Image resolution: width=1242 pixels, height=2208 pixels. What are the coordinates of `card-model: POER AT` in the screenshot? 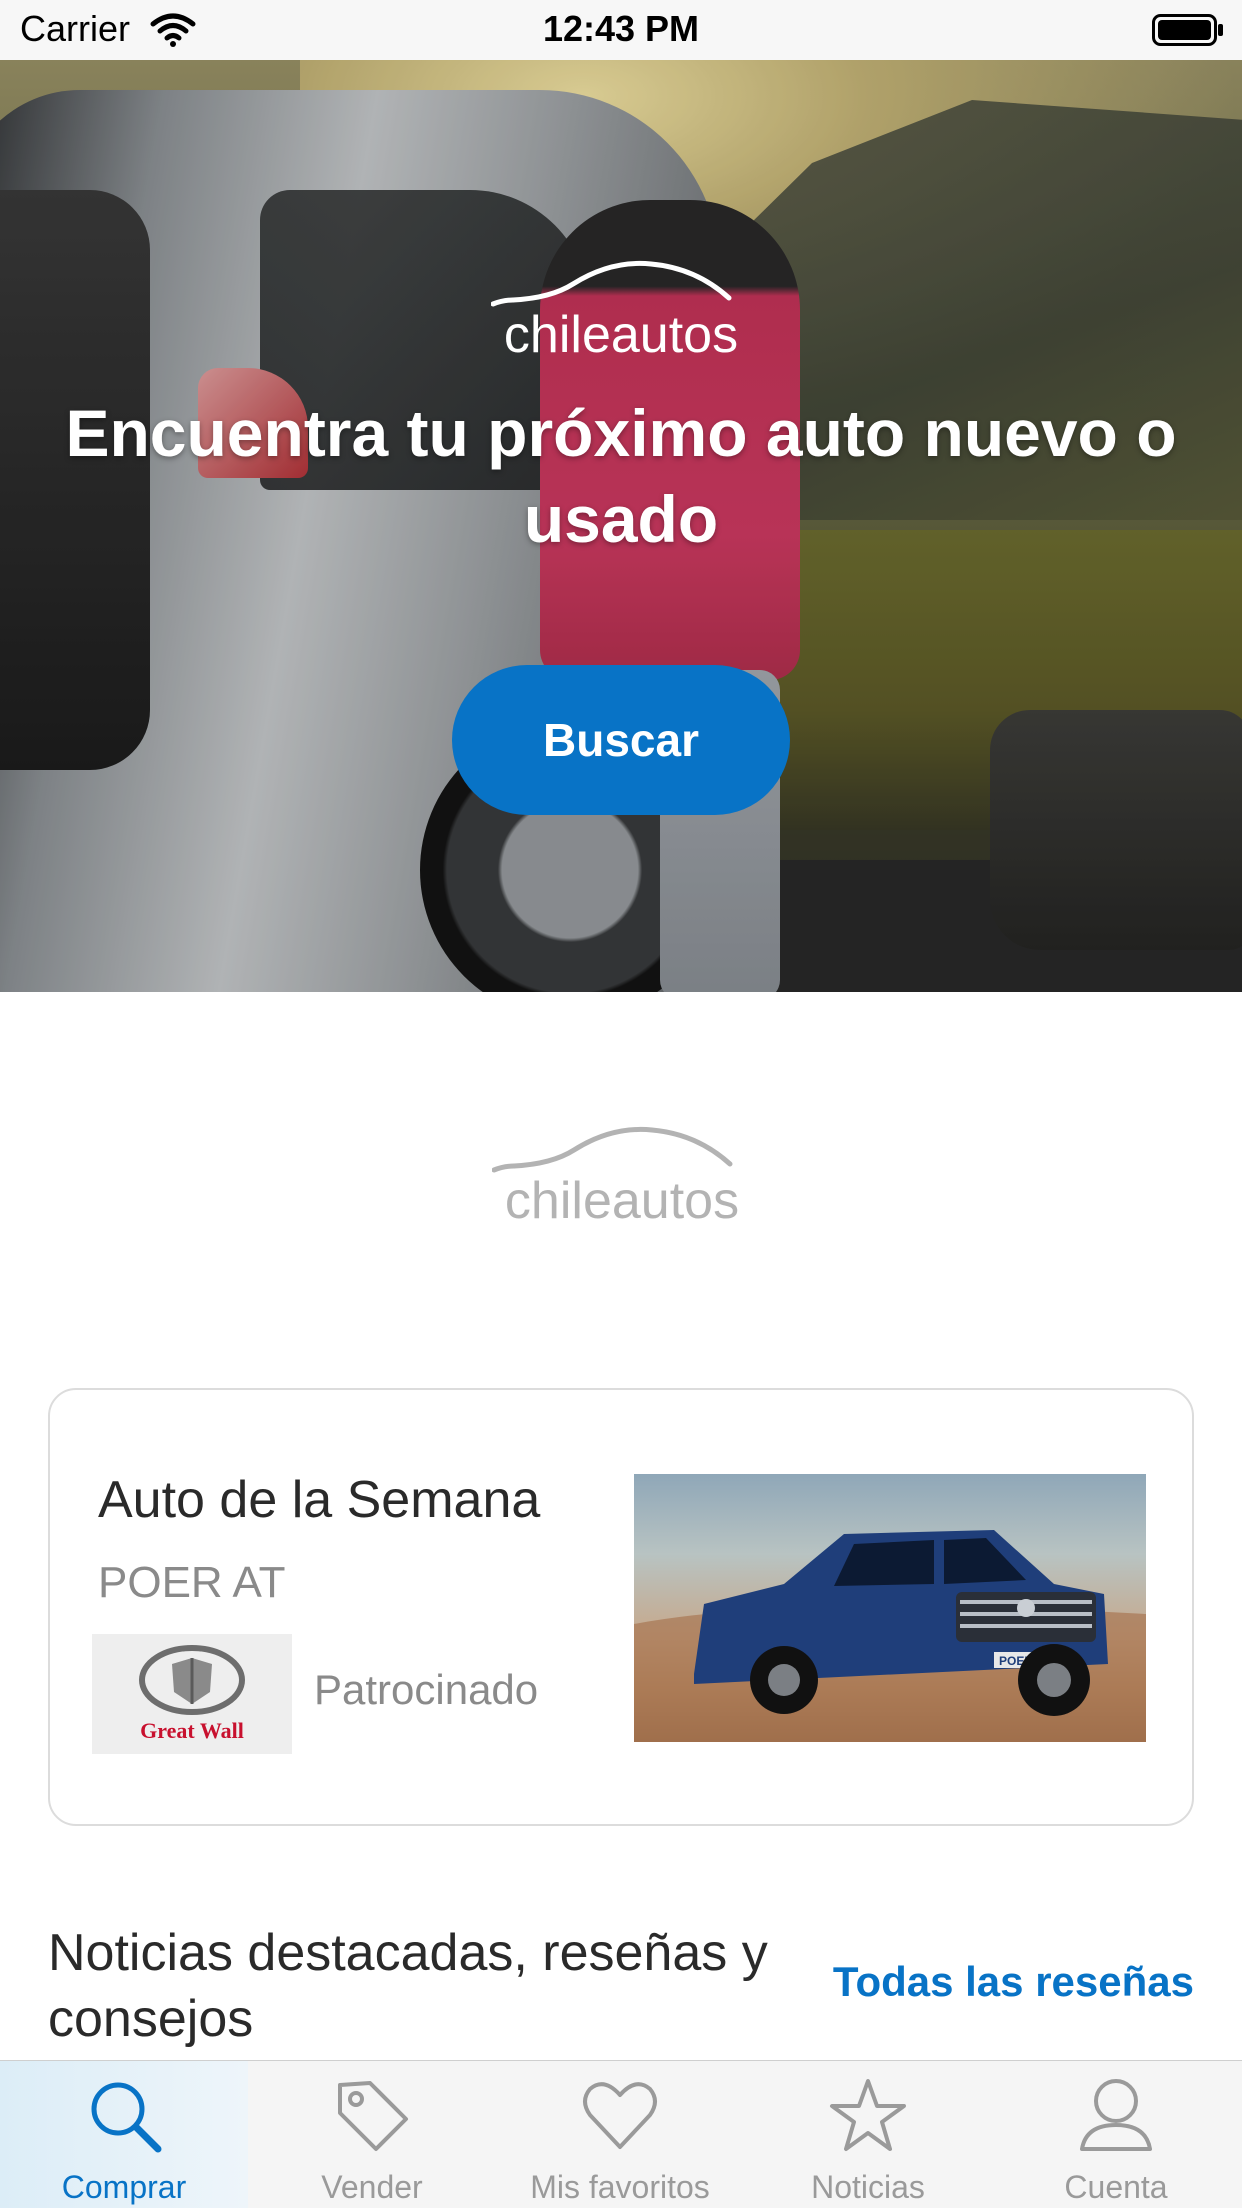 It's located at (192, 1582).